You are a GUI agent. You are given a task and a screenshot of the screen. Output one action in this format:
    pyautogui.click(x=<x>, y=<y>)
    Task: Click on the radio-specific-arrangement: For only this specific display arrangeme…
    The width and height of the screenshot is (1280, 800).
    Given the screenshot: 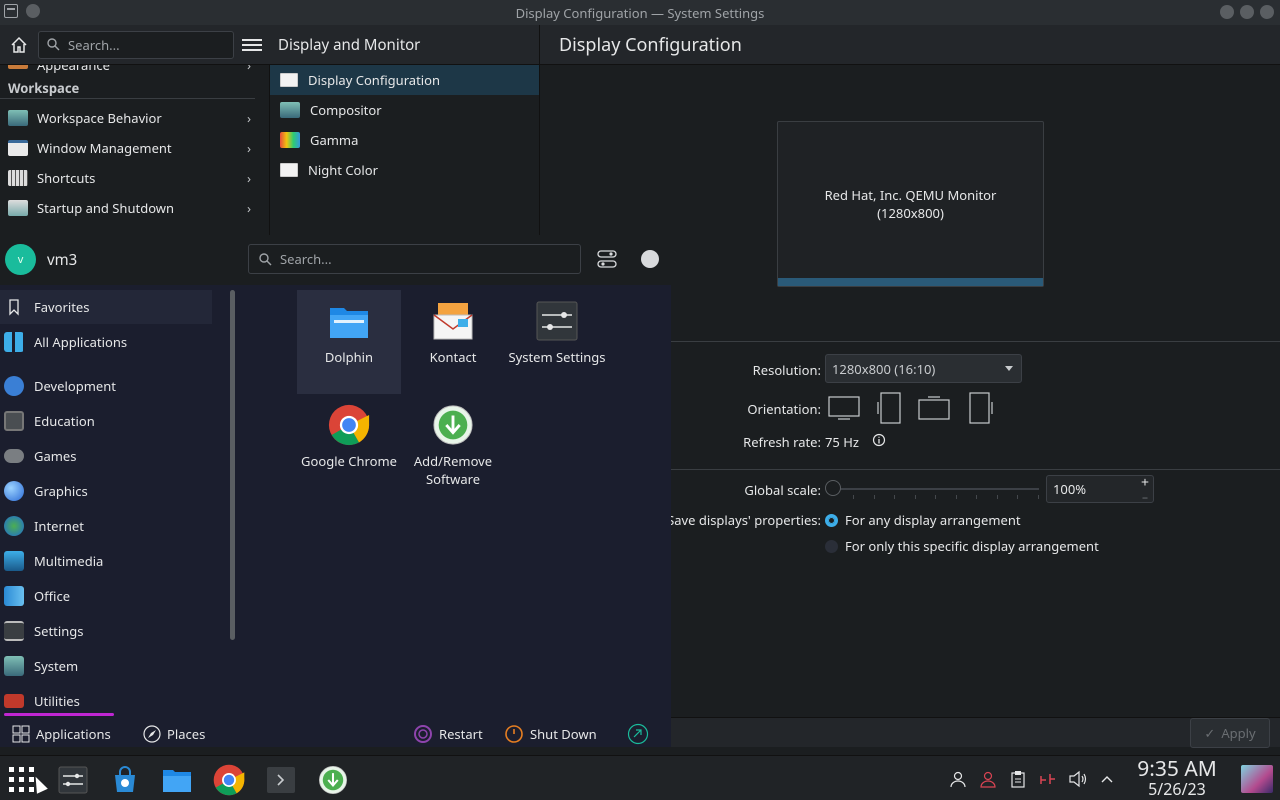 What is the action you would take?
    pyautogui.click(x=962, y=546)
    